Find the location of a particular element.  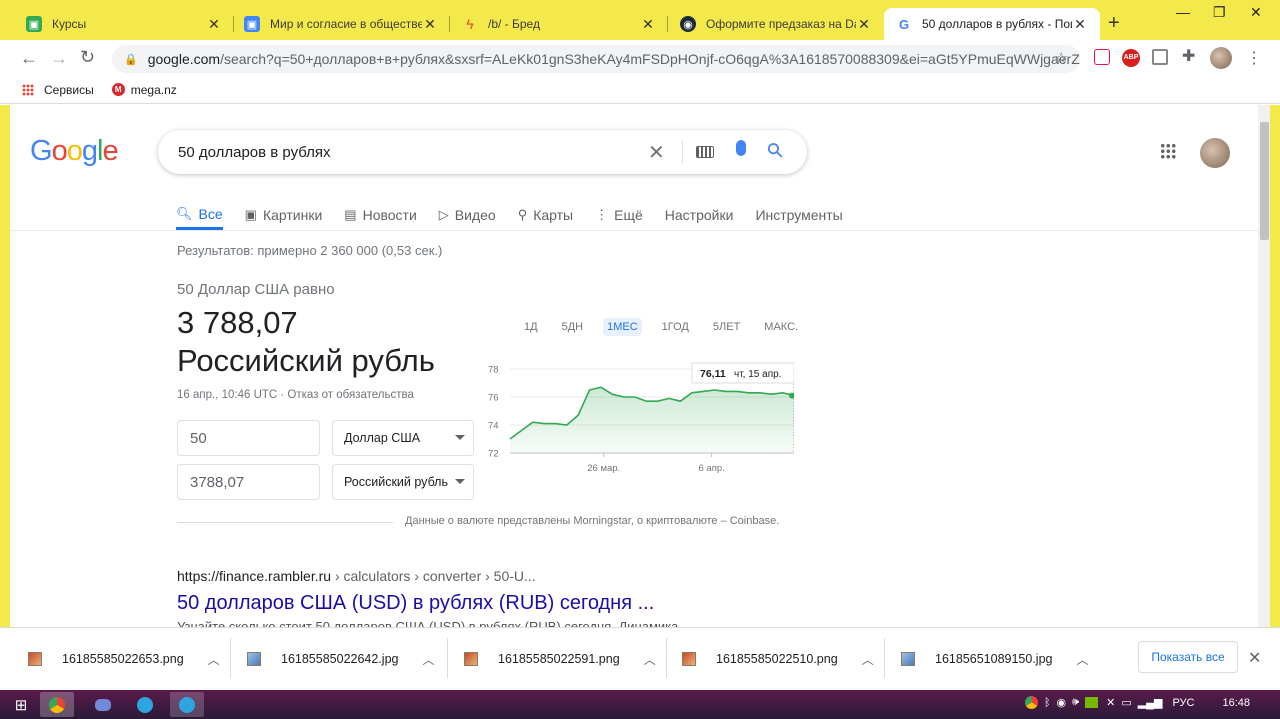

tab-settings: Настройки is located at coordinates (699, 215).